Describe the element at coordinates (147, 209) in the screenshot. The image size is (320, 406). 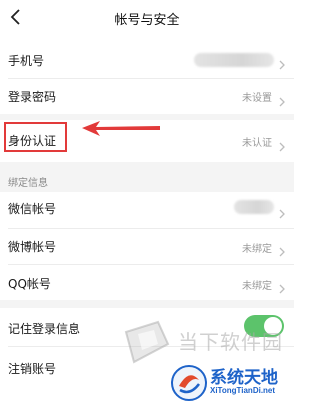
I see `wechat-row: 微信帐号` at that location.